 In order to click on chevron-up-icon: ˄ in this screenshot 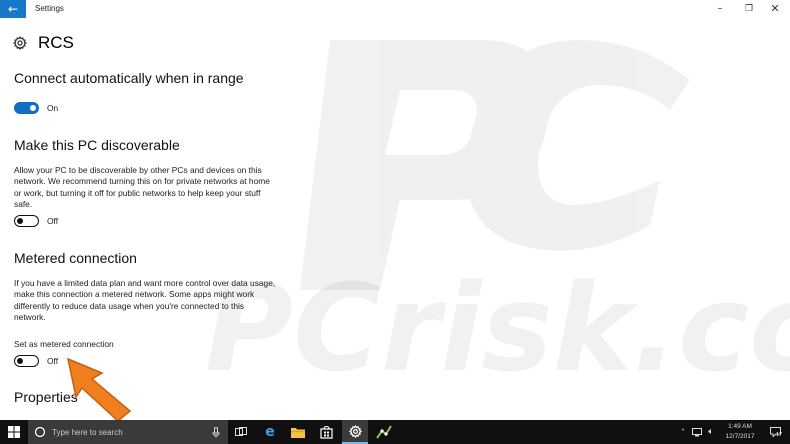, I will do `click(683, 432)`.